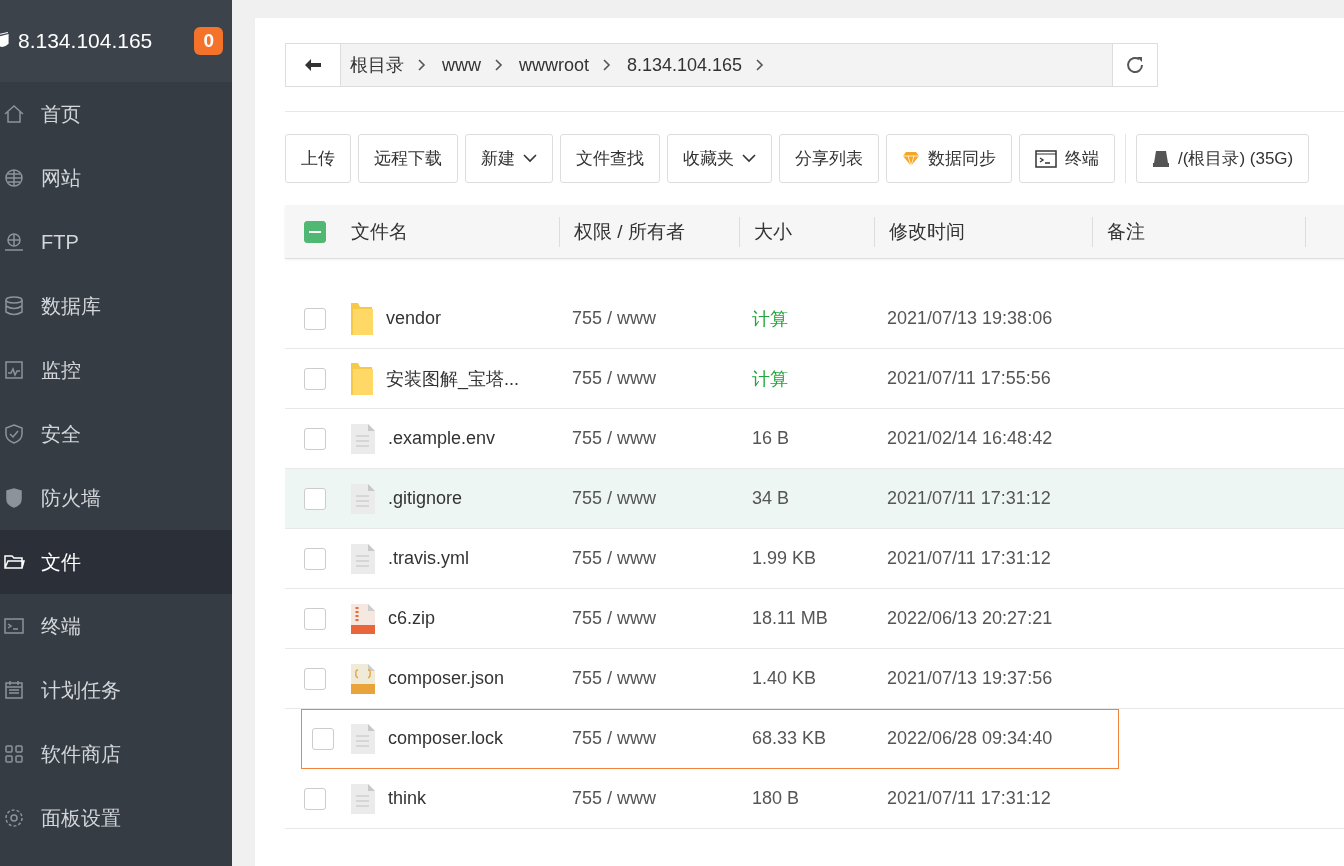 The height and width of the screenshot is (866, 1344). What do you see at coordinates (116, 178) in the screenshot?
I see `nav-item: 网站` at bounding box center [116, 178].